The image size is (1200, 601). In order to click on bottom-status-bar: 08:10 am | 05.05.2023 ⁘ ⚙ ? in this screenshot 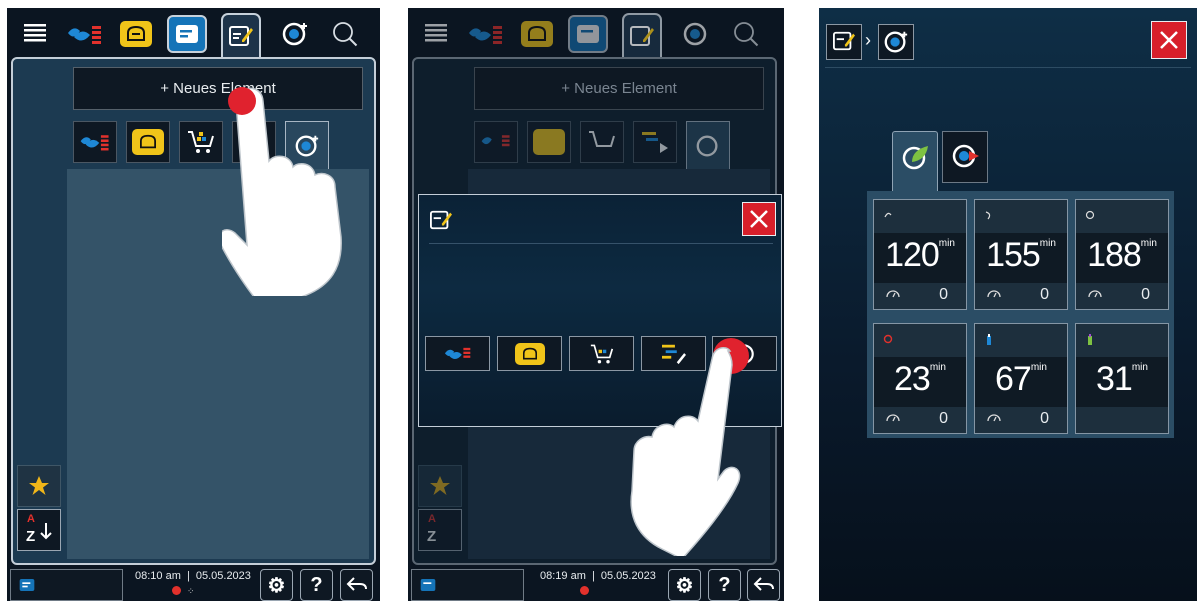, I will do `click(193, 583)`.